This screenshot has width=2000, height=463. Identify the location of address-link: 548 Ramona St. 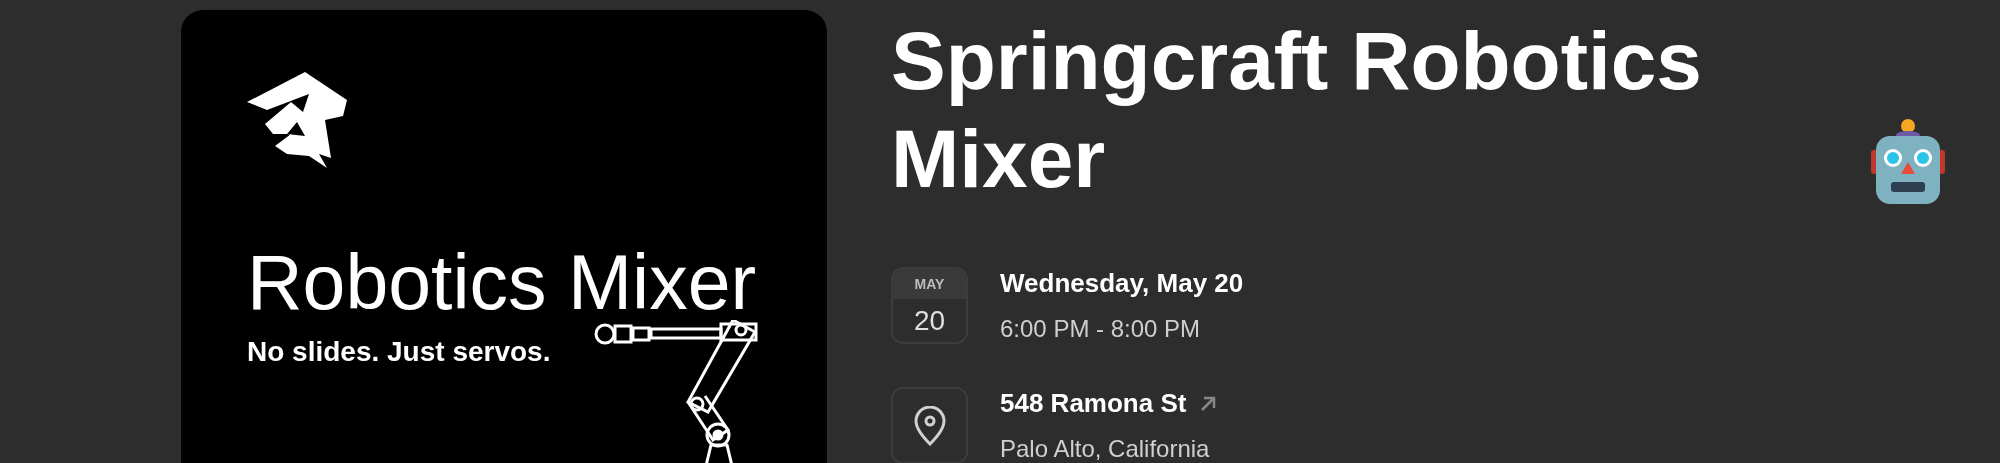
(1108, 403).